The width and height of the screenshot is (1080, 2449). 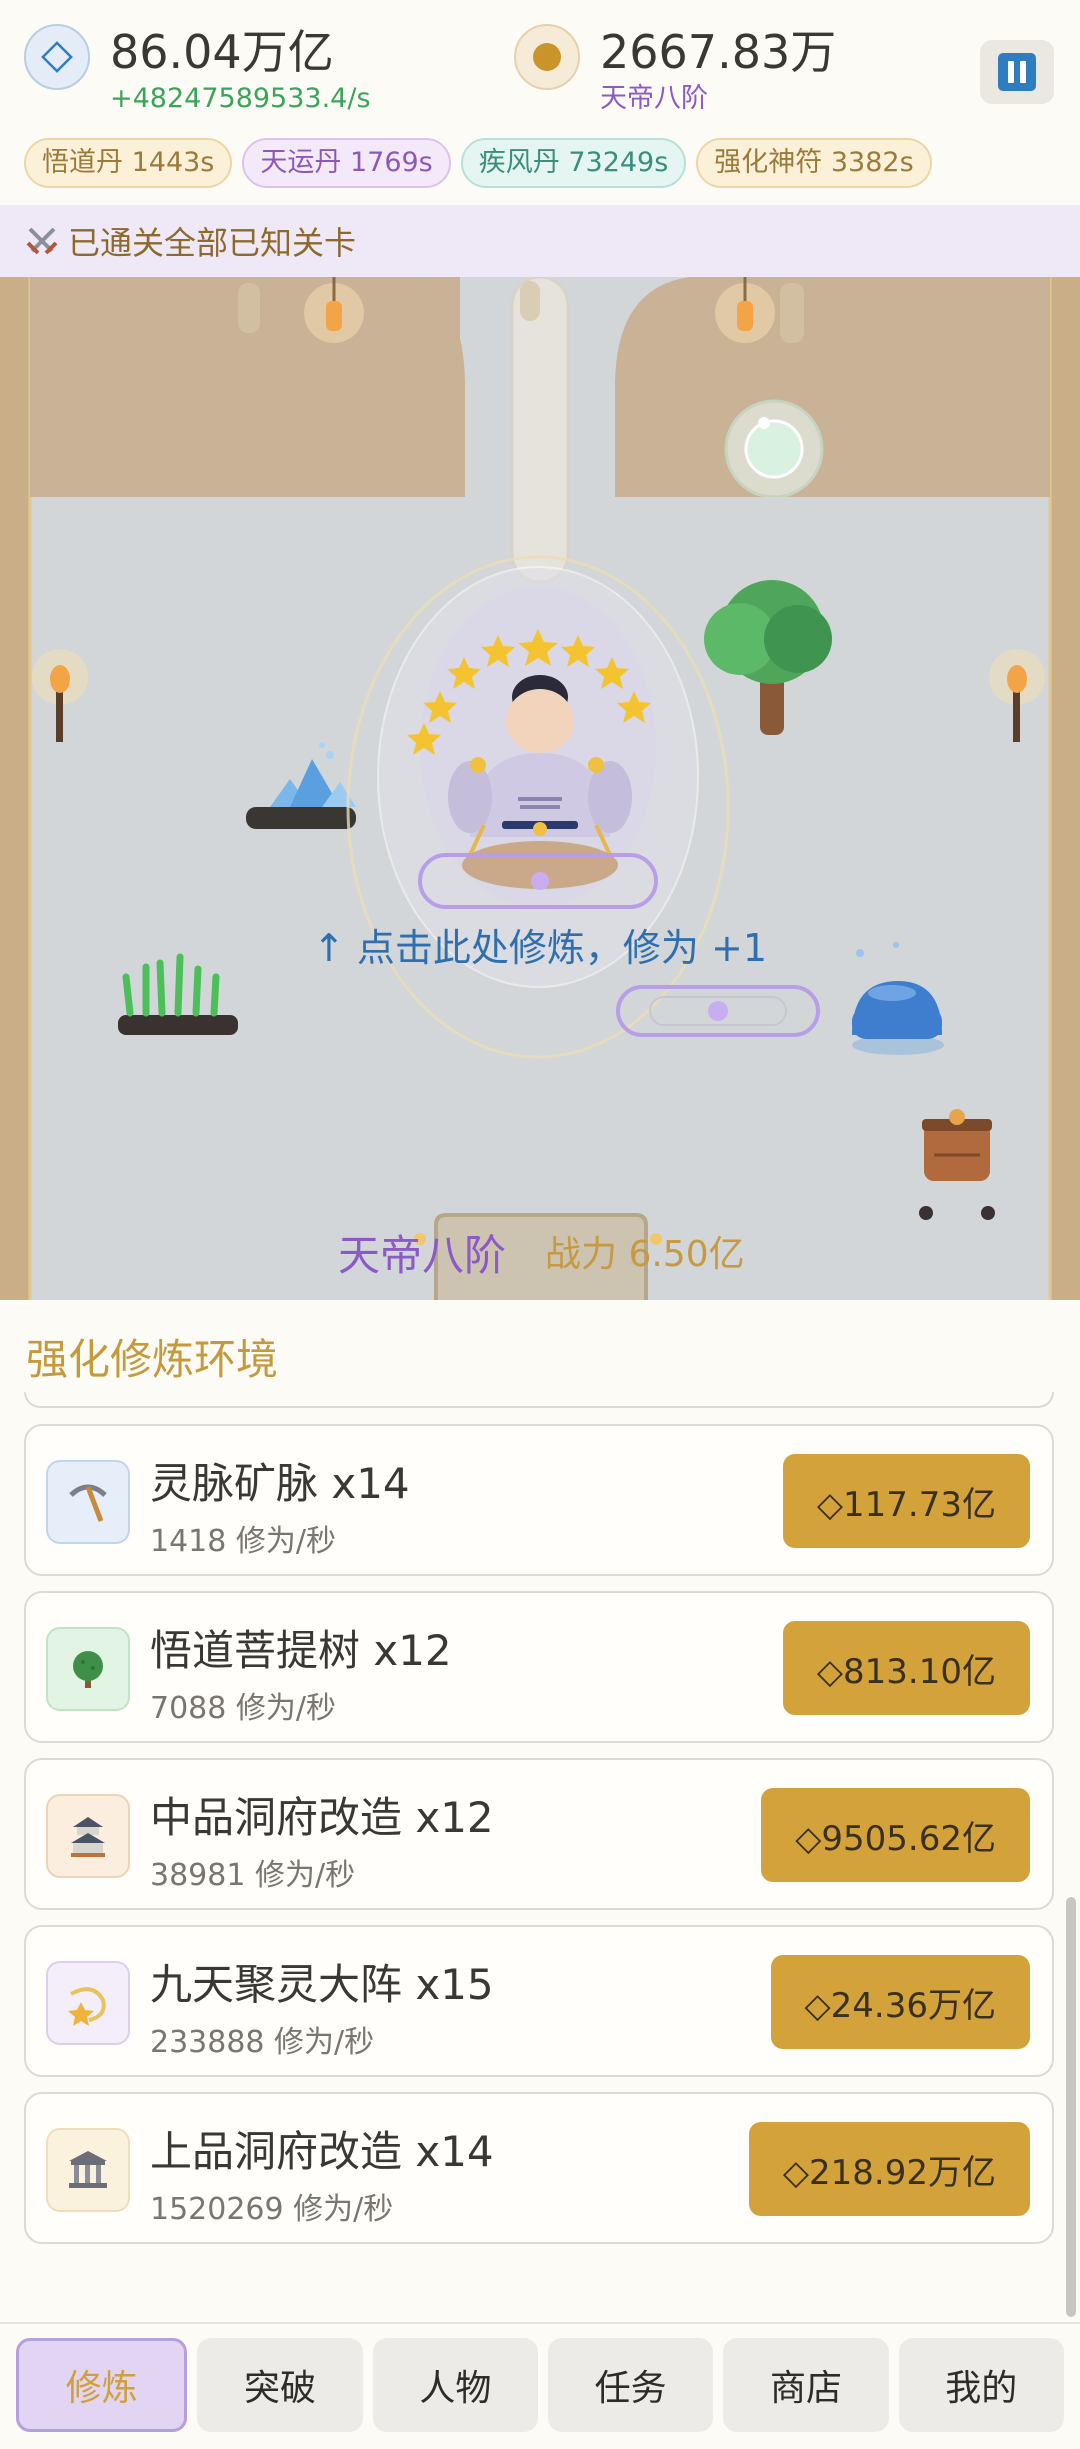 I want to click on tab-shop: 商店, so click(x=806, y=2385).